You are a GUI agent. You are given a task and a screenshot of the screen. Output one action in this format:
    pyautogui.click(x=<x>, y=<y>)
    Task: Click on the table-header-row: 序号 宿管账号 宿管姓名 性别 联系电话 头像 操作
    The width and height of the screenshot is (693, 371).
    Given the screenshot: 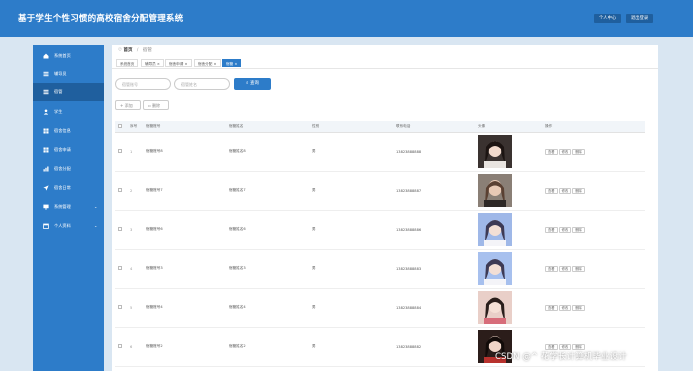 What is the action you would take?
    pyautogui.click(x=380, y=127)
    